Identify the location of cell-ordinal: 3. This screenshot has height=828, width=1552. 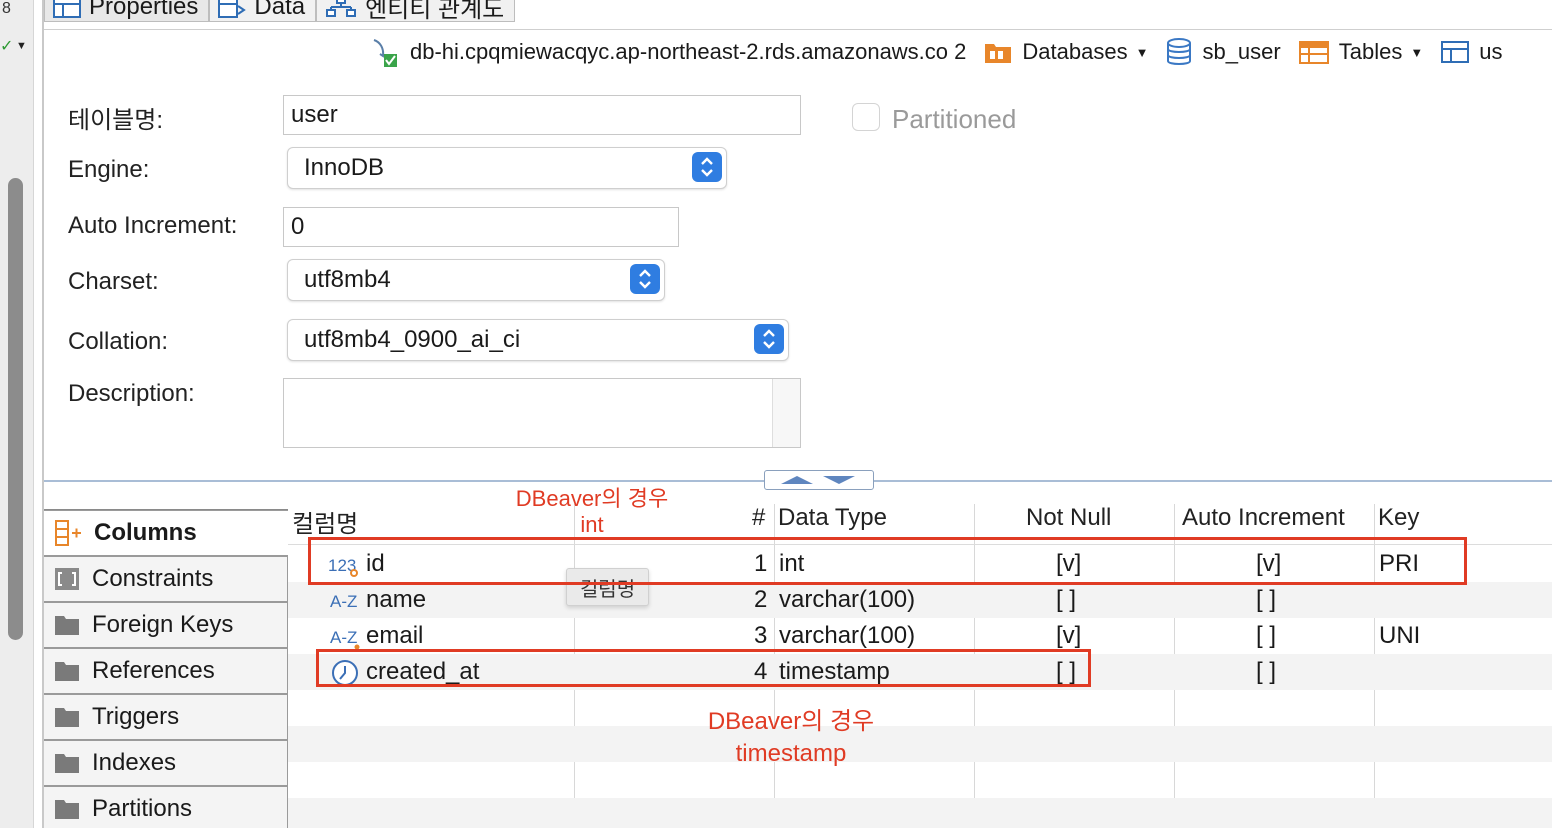
(761, 635).